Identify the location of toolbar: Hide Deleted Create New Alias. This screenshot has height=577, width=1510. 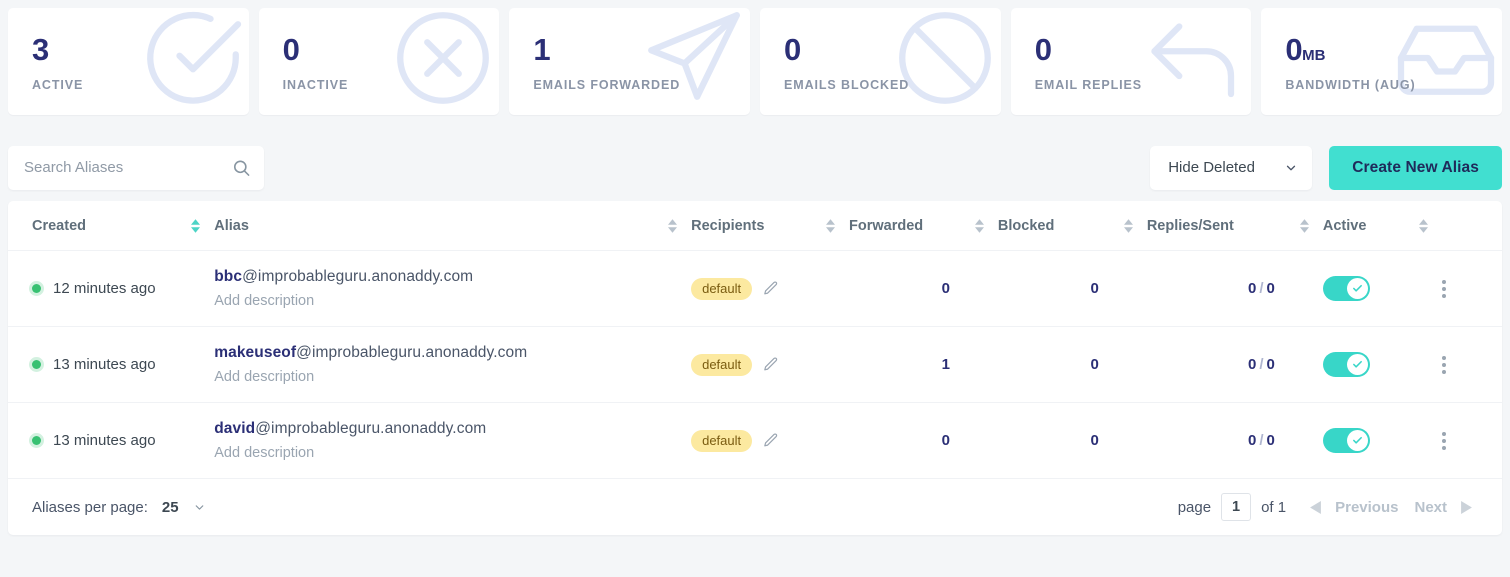
(755, 158).